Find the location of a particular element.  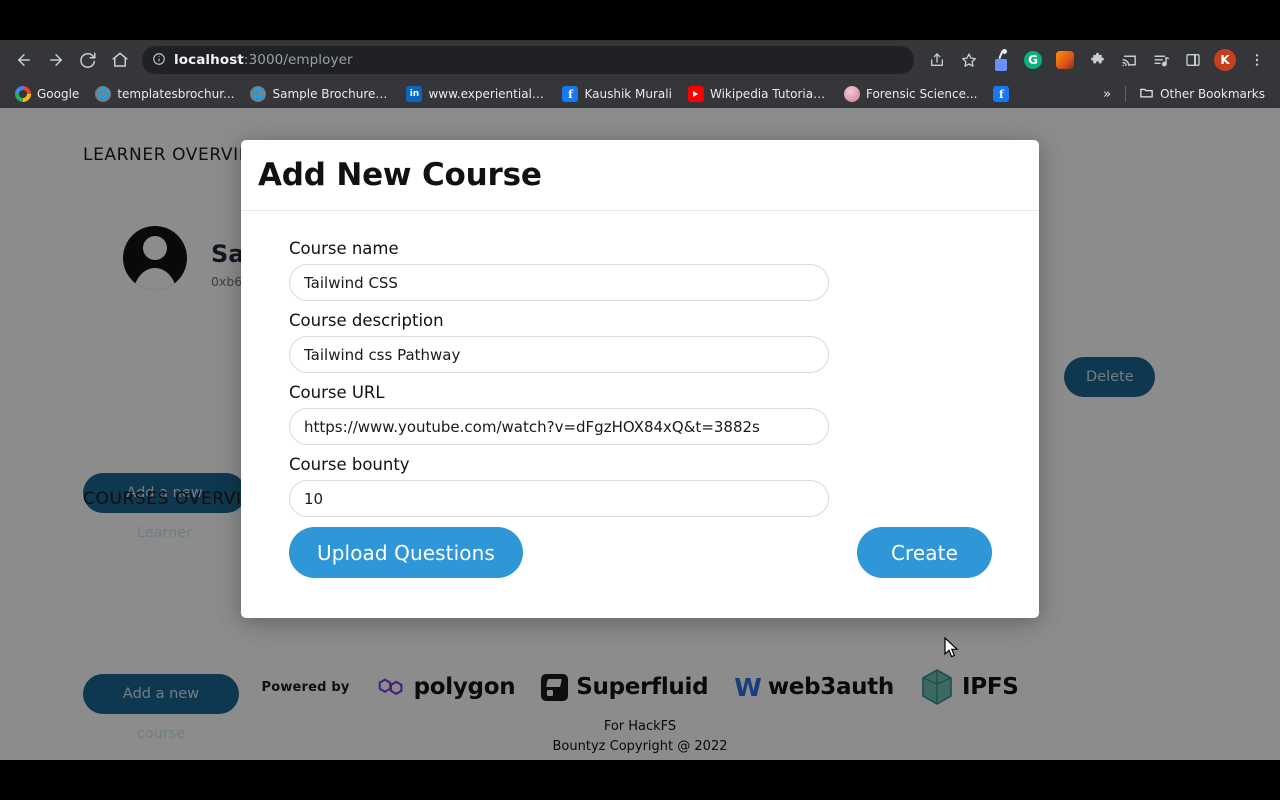

firefox-extension-icon is located at coordinates (1065, 60).